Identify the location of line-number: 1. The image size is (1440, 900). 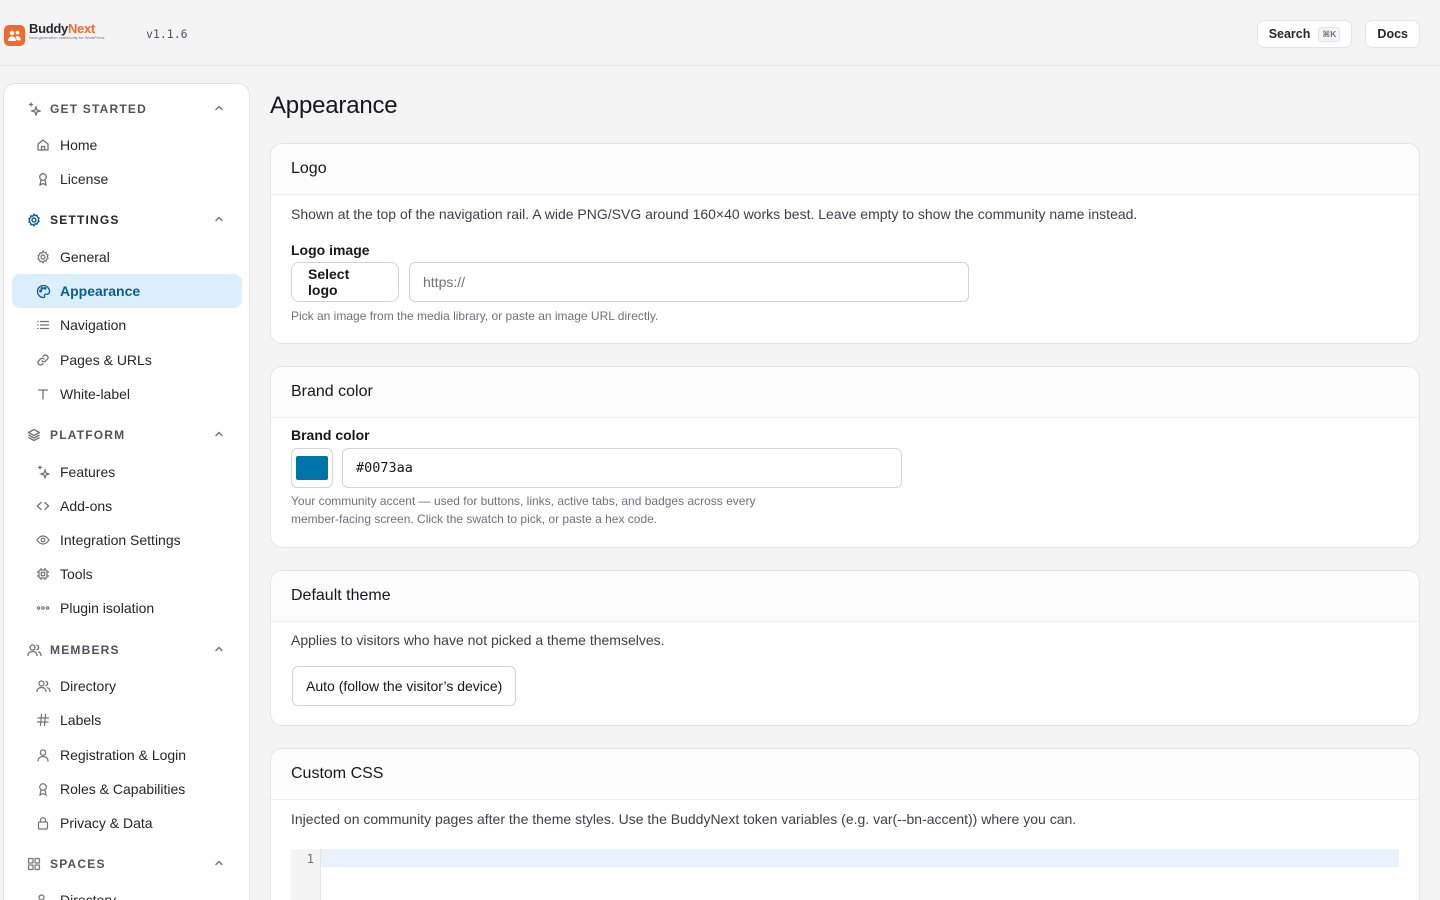
(306, 874).